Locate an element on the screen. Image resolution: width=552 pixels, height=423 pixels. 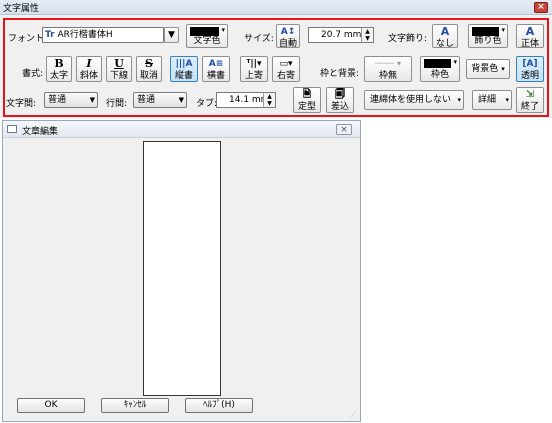
dialog-title: 文字属性 is located at coordinates (21, 9).